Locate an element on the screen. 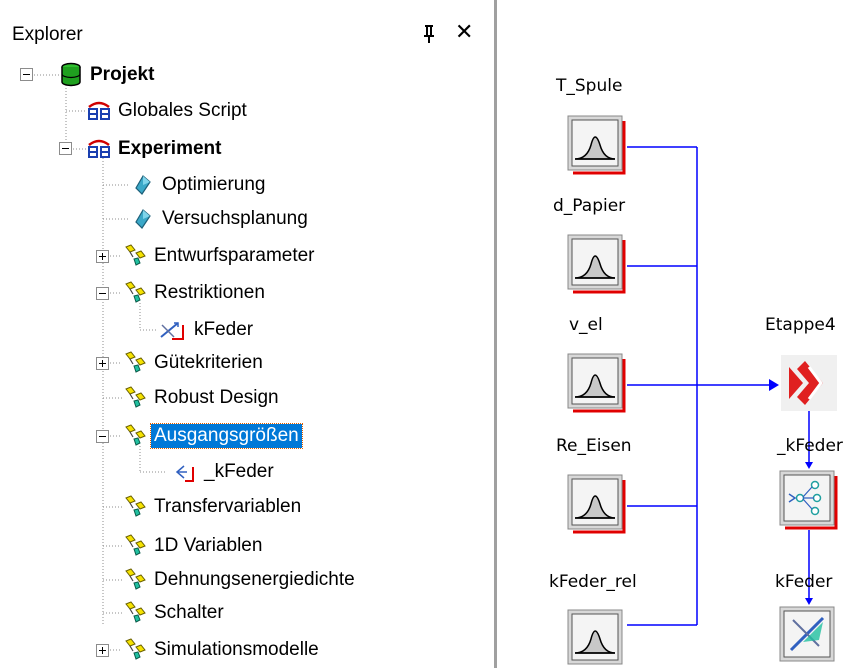  tree-item-label: Projekt is located at coordinates (122, 74).